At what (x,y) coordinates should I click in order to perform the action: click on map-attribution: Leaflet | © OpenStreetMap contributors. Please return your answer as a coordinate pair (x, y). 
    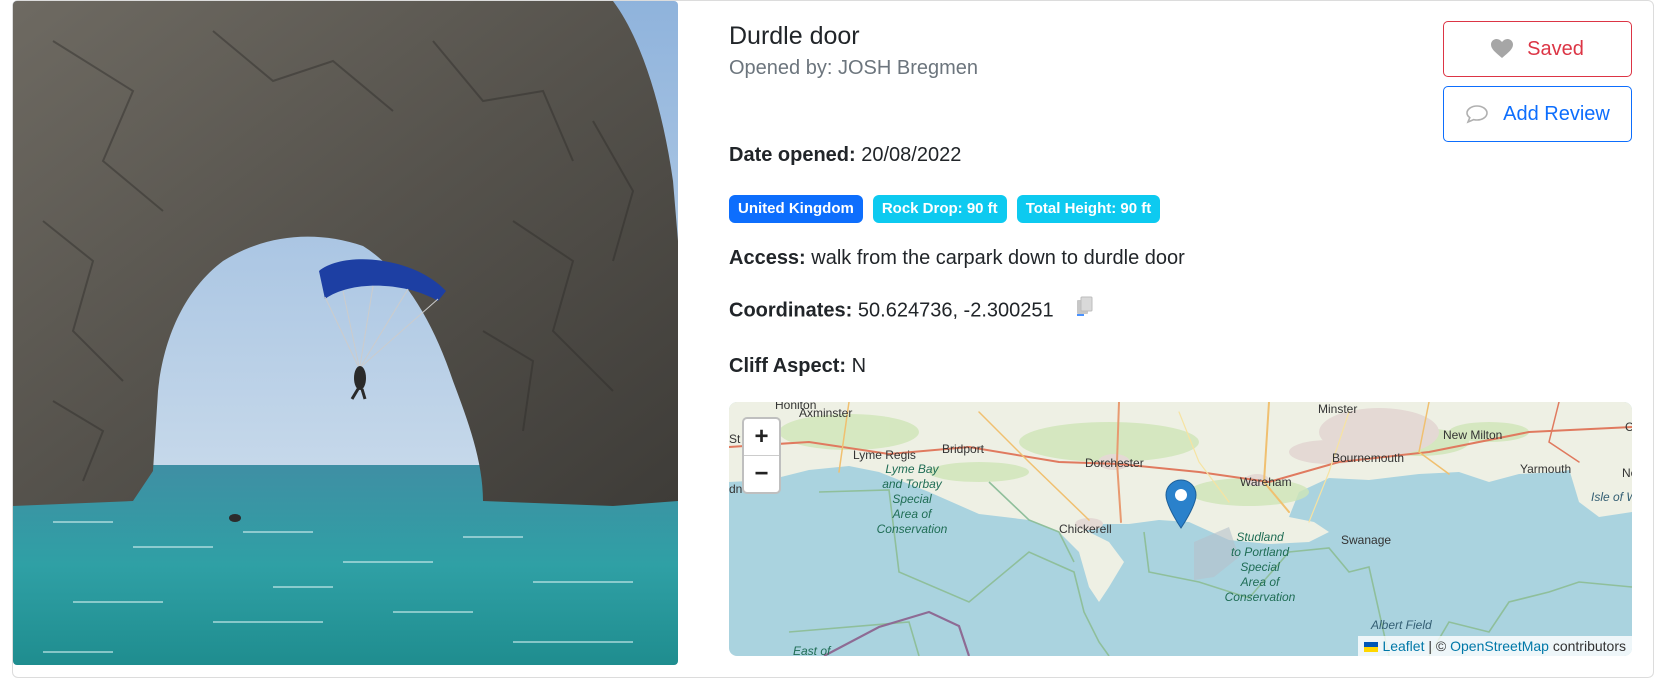
    Looking at the image, I should click on (1495, 646).